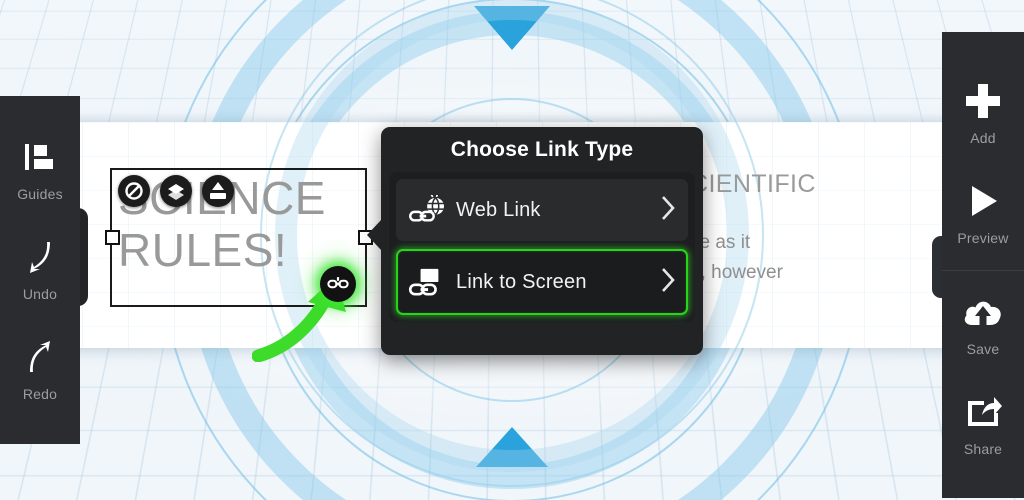  I want to click on share-export-icon, so click(983, 412).